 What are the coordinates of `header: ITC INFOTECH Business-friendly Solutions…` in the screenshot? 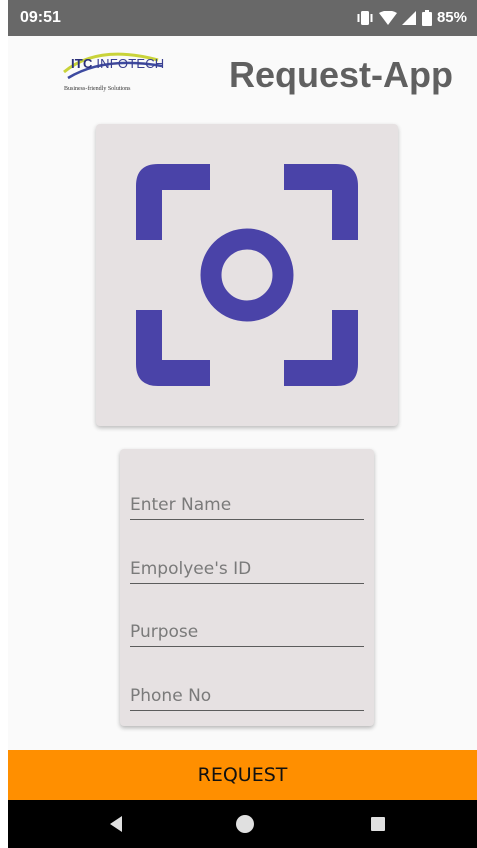 It's located at (242, 73).